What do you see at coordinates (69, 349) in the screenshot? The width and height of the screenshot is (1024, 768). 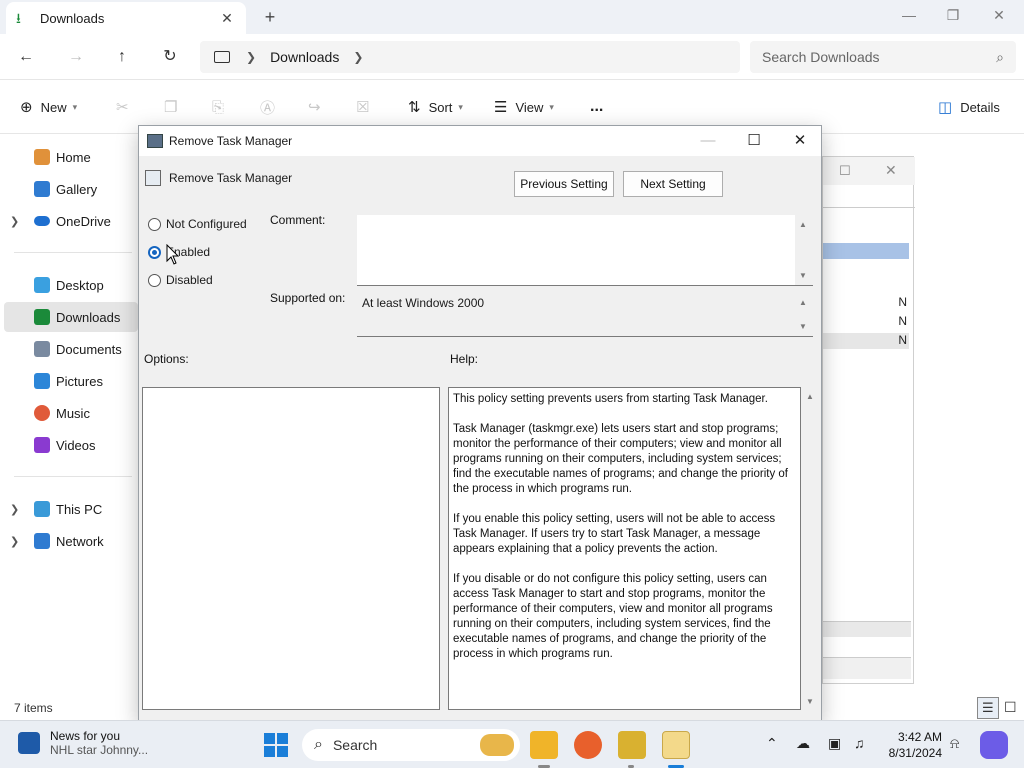 I see `sidebar-item-documents: Documents` at bounding box center [69, 349].